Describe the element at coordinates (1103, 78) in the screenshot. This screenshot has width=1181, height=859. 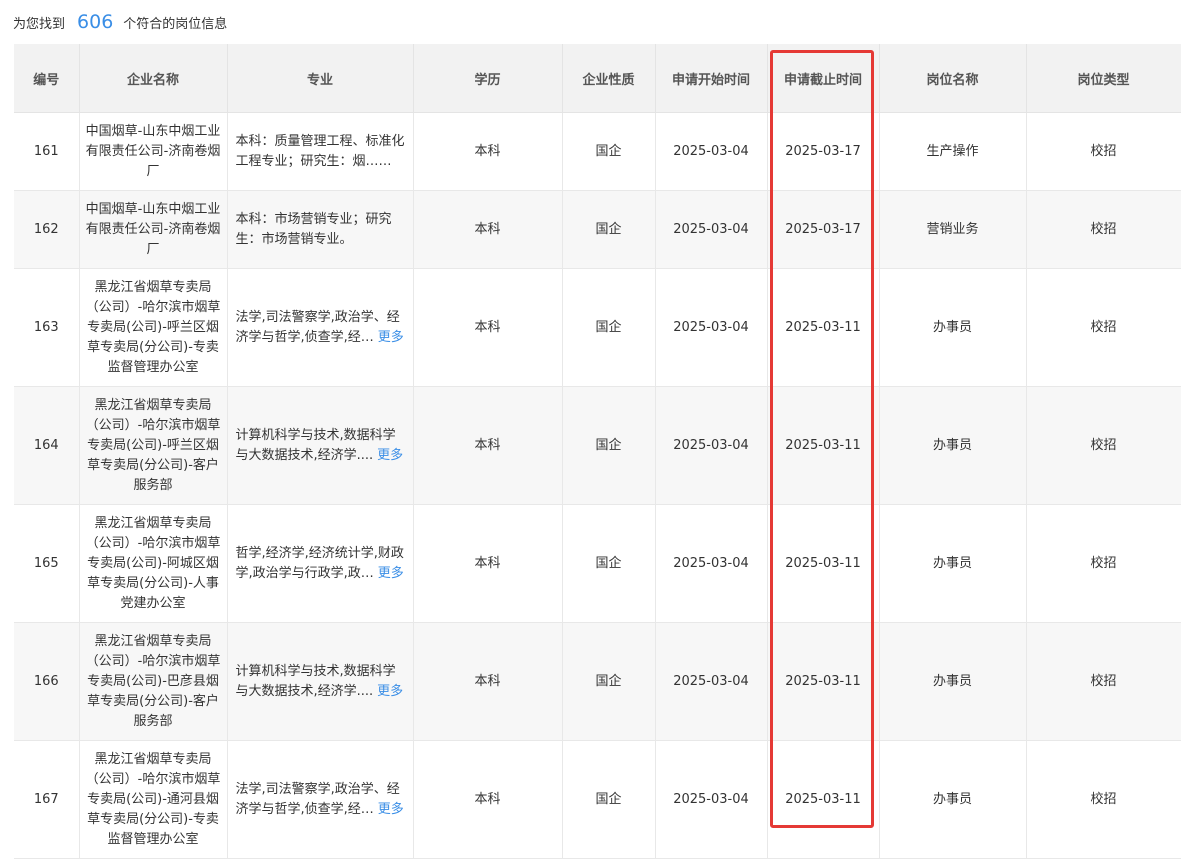
I see `col-header-type: 岗位类型` at that location.